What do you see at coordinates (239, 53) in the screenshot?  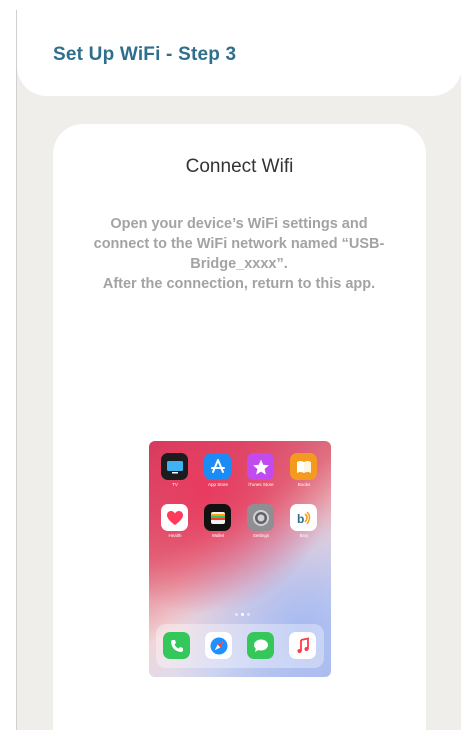 I see `header: Set Up WiFi - Step 3` at bounding box center [239, 53].